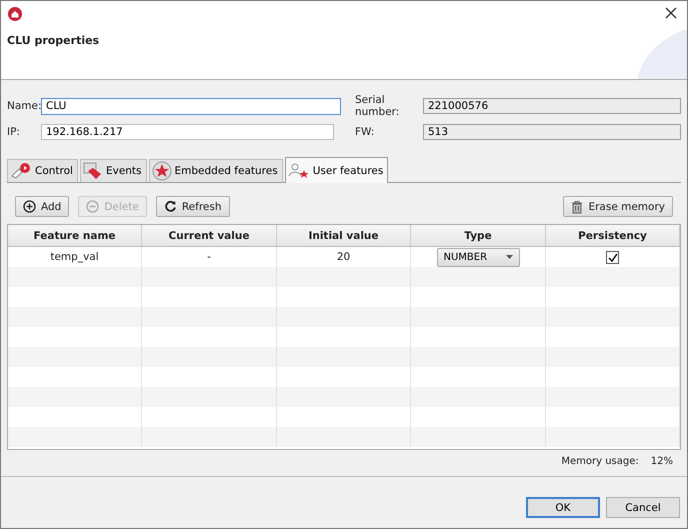  What do you see at coordinates (618, 206) in the screenshot?
I see `erase-memory-button: Erase memory` at bounding box center [618, 206].